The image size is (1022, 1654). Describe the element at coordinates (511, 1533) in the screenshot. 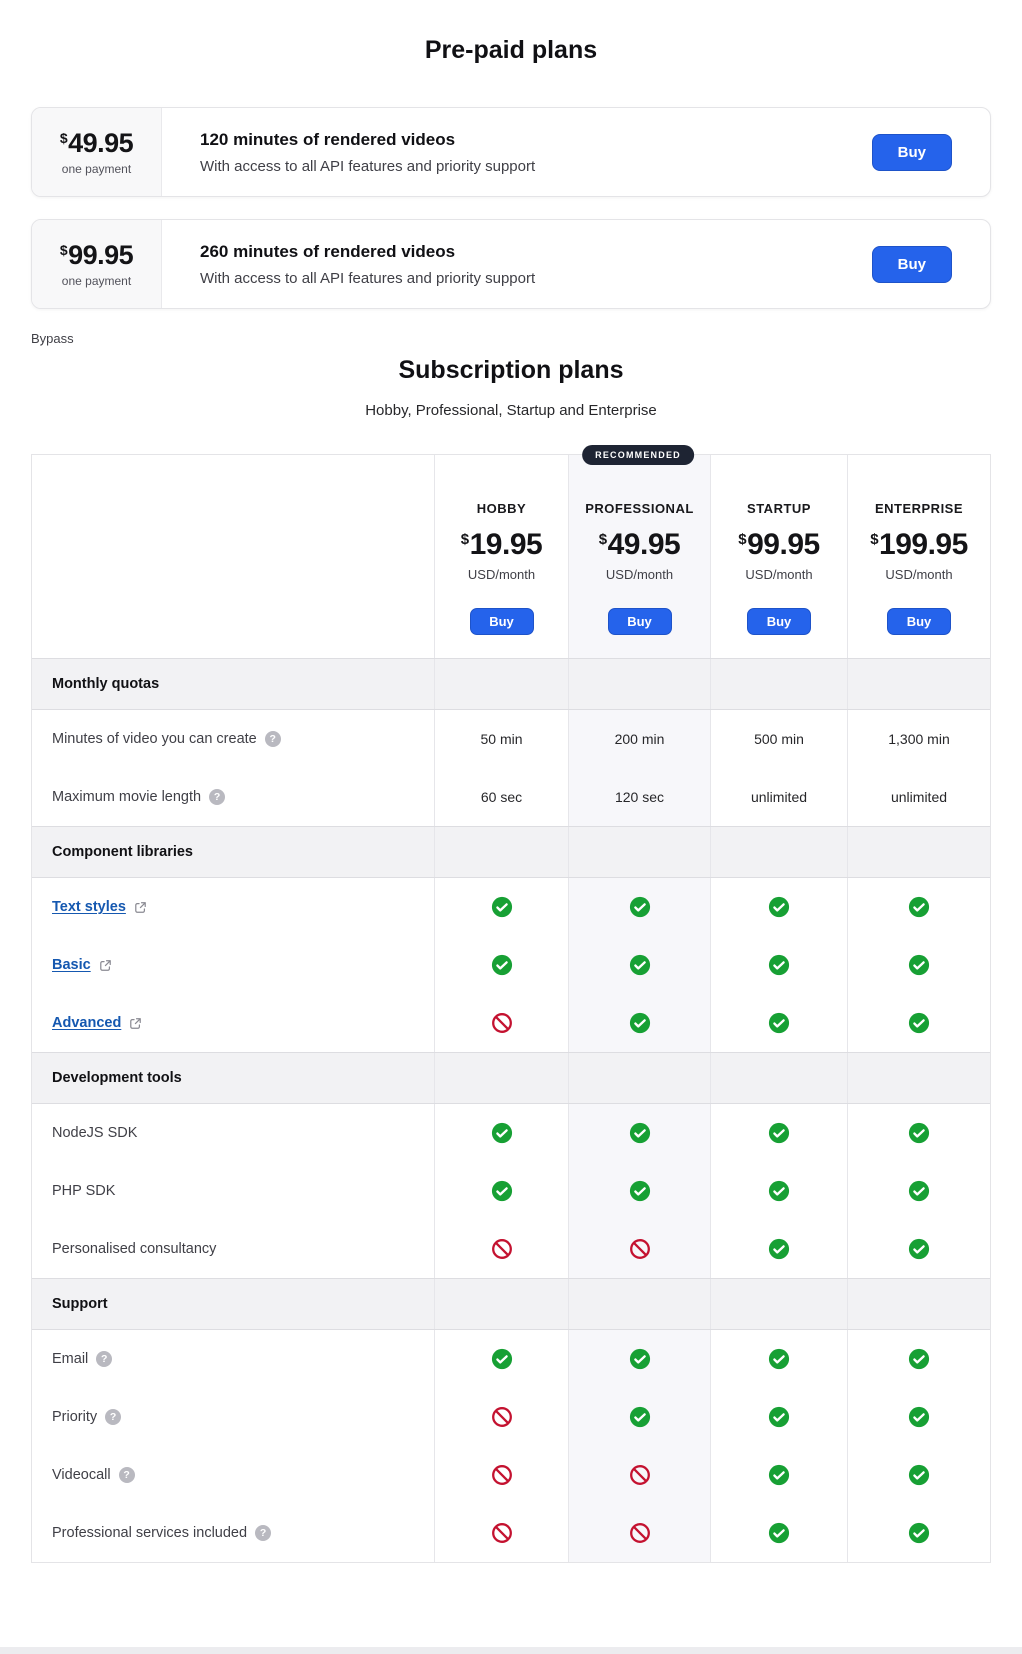

I see `feature-row: Professional services included?` at that location.